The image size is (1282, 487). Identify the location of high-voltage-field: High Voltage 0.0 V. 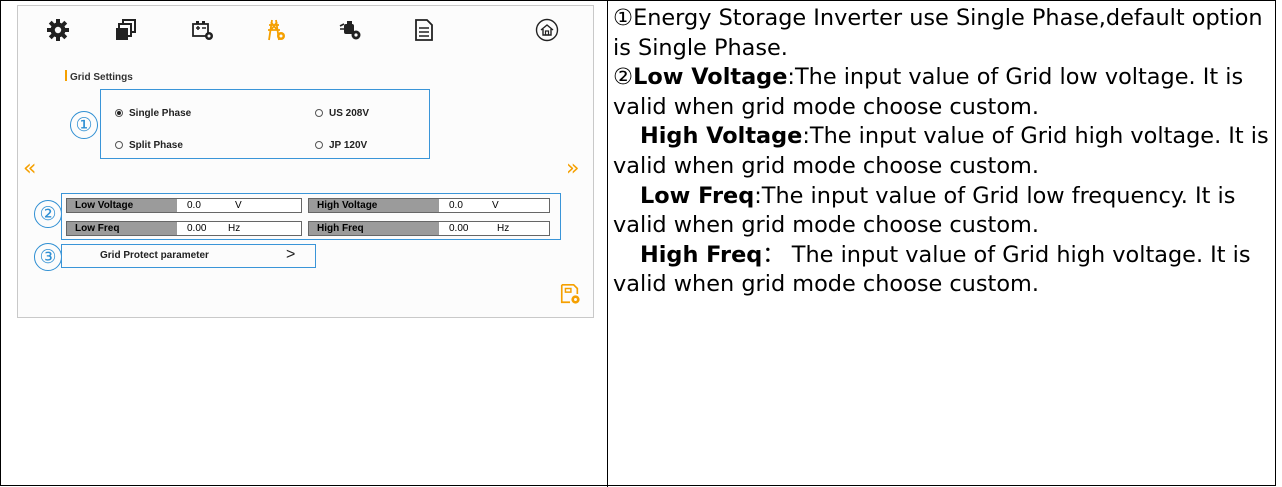
(429, 205).